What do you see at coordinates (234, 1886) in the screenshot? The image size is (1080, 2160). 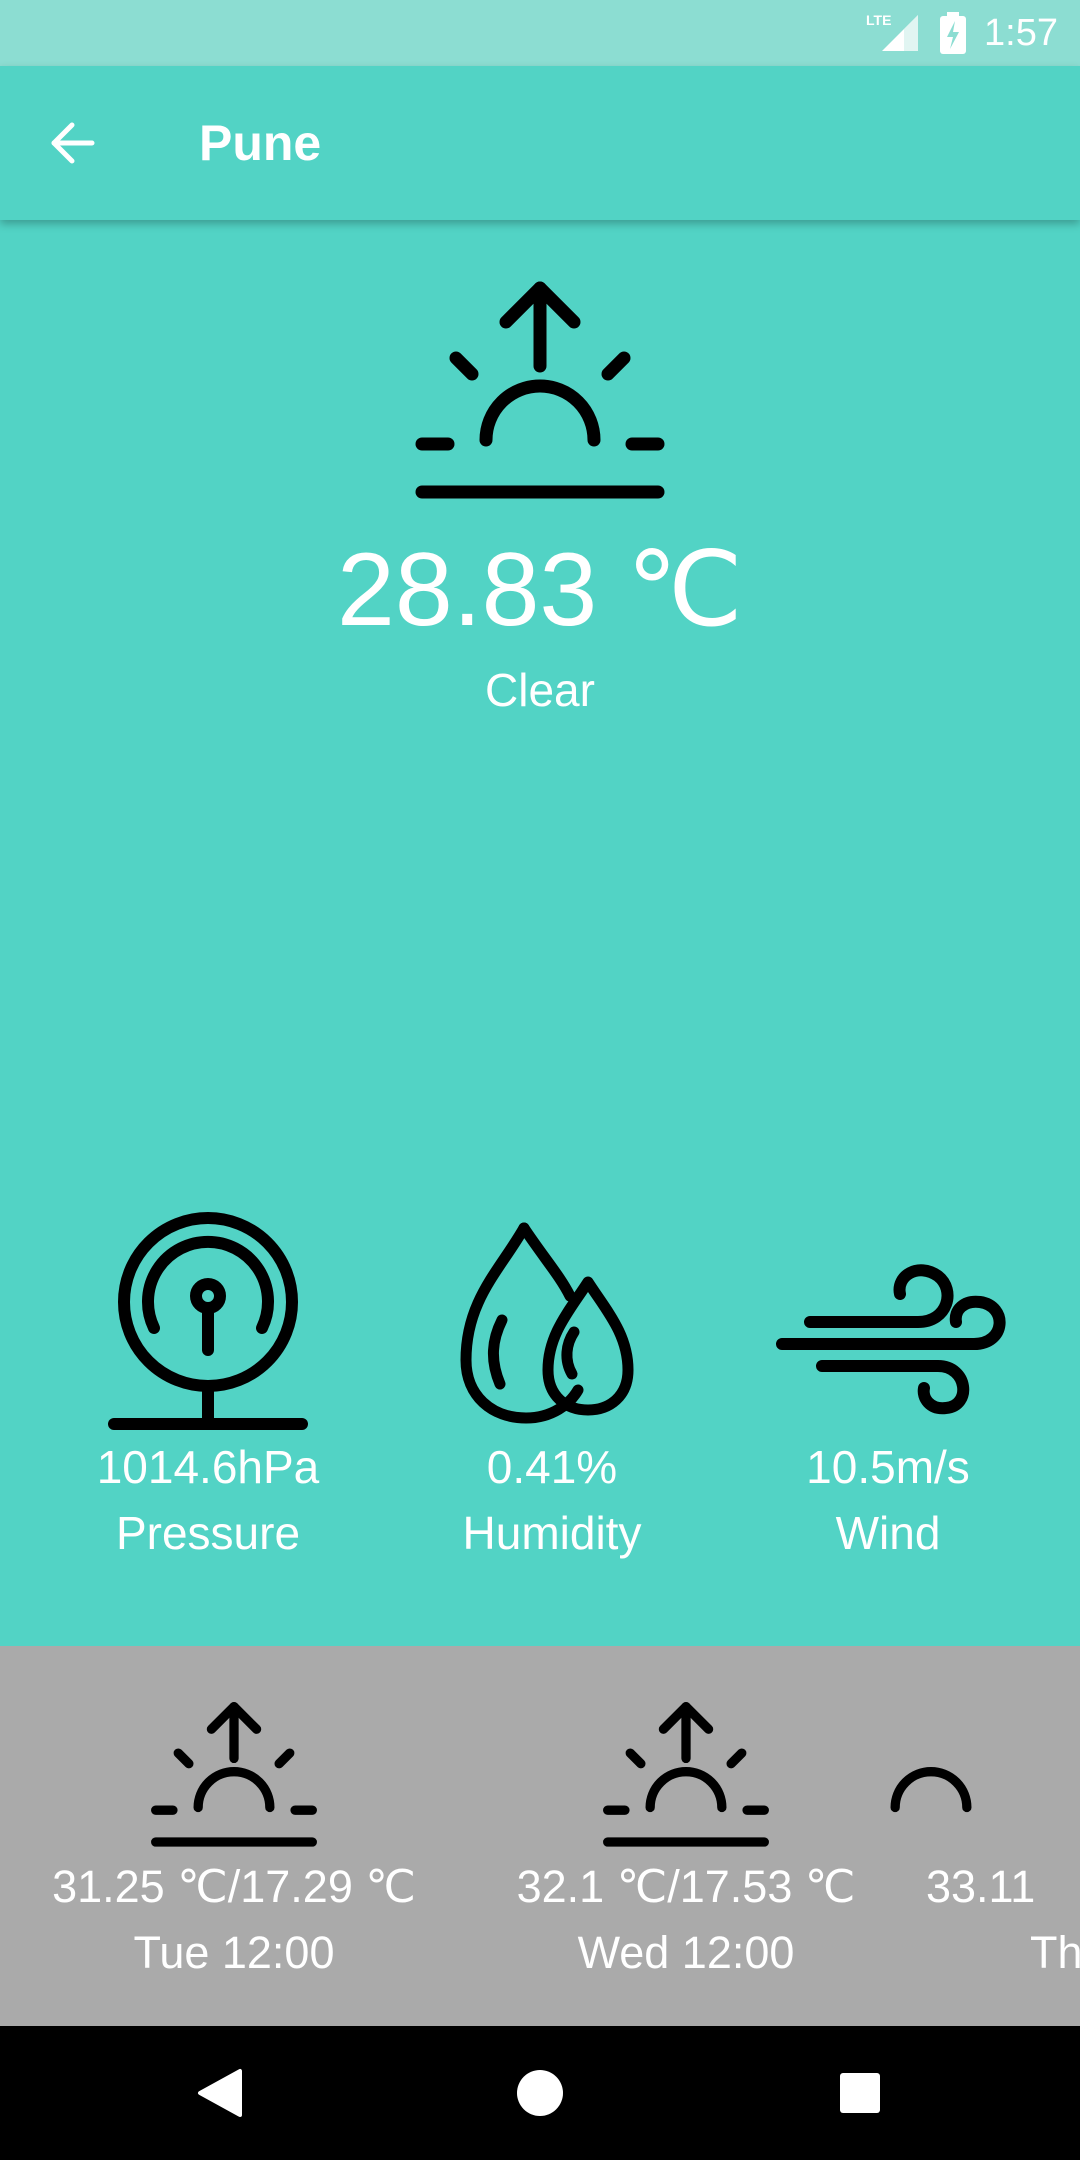 I see `forecast-temp: 31.25 ℃/17.29 ℃` at bounding box center [234, 1886].